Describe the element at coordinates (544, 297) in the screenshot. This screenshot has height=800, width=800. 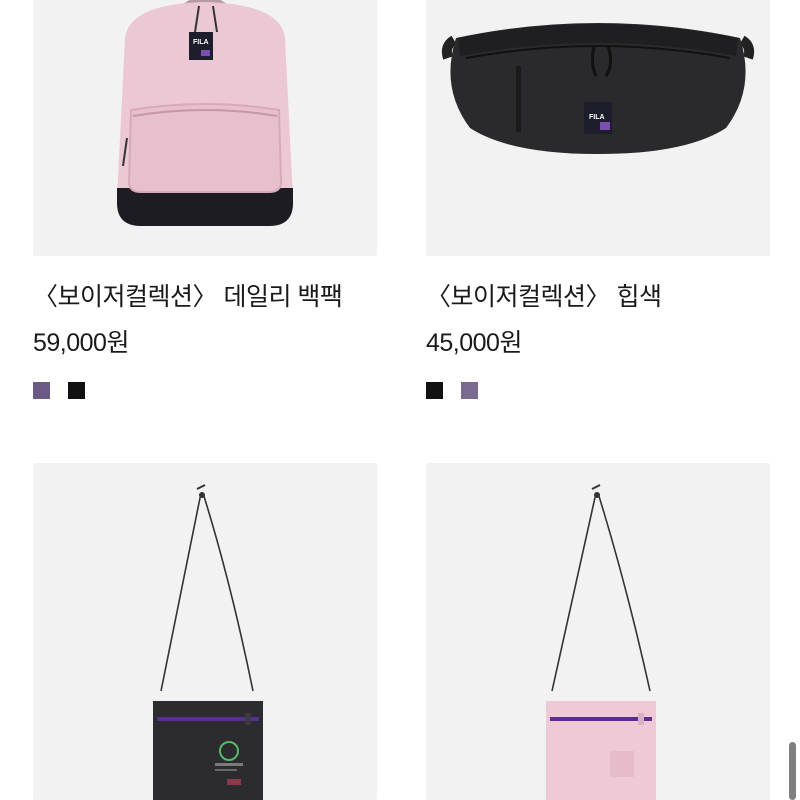
I see `product-title: 〈보이저컬렉션〉 힙색` at that location.